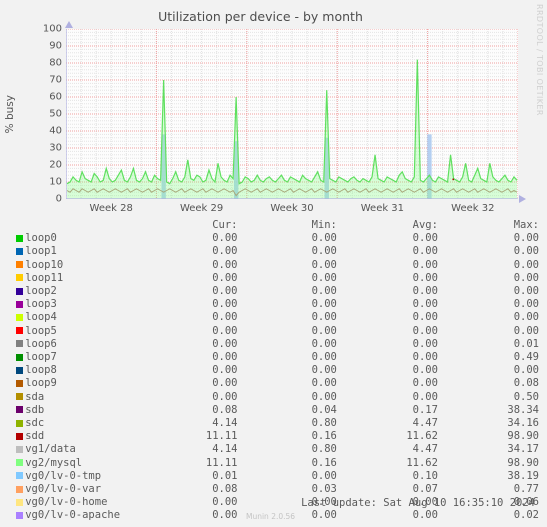  I want to click on legend-row: sdc 4.14 0.80 4.47 34.16, so click(271, 423).